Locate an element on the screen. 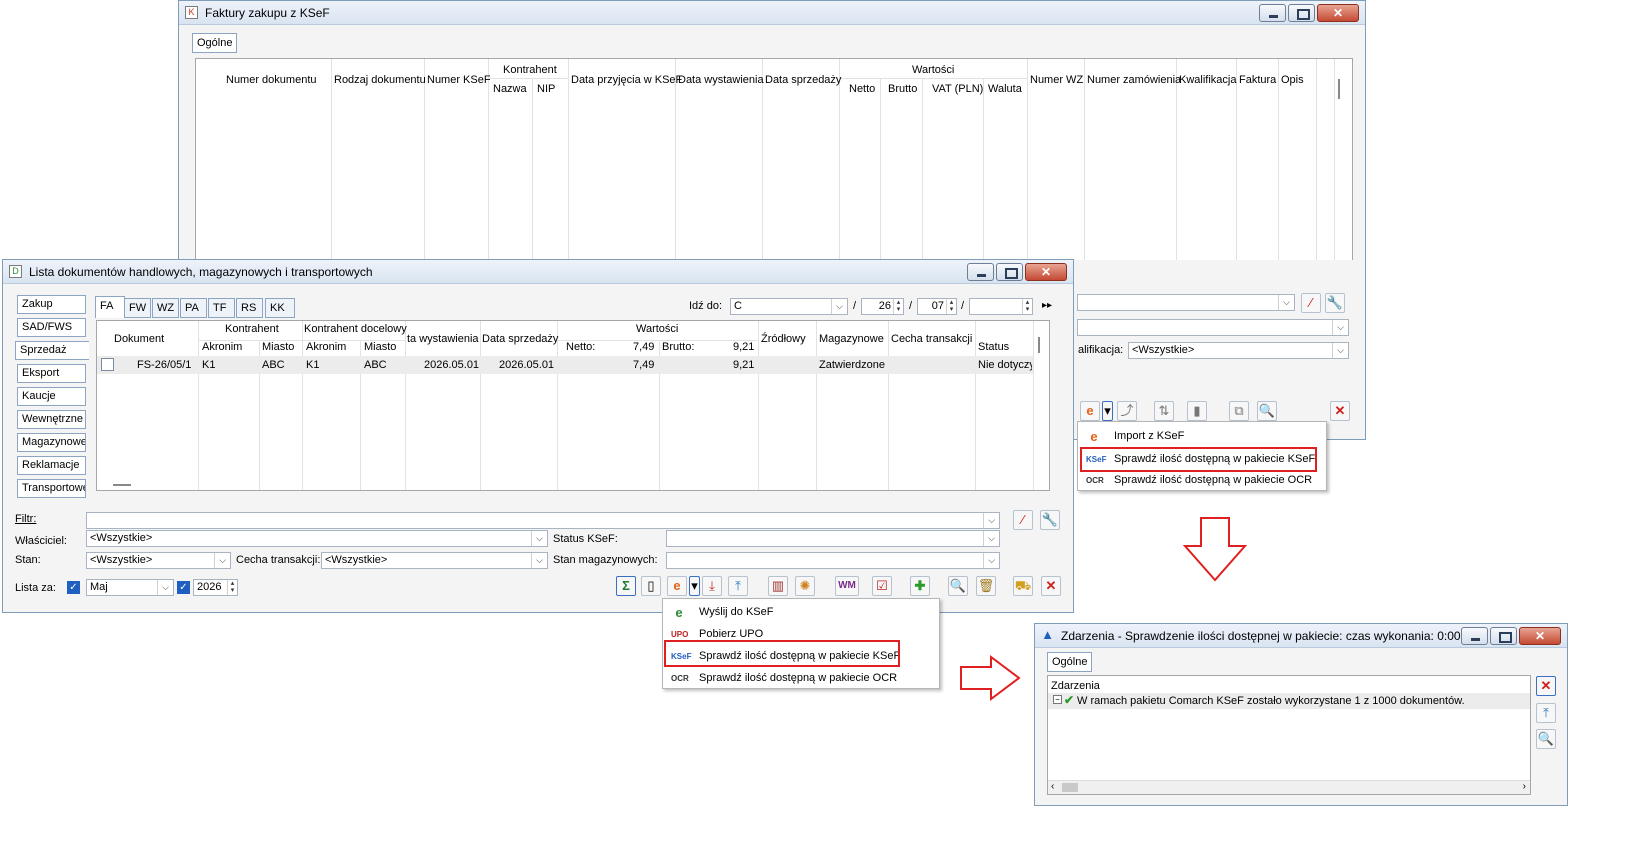 The height and width of the screenshot is (847, 1644). sum-button: Σ is located at coordinates (626, 586).